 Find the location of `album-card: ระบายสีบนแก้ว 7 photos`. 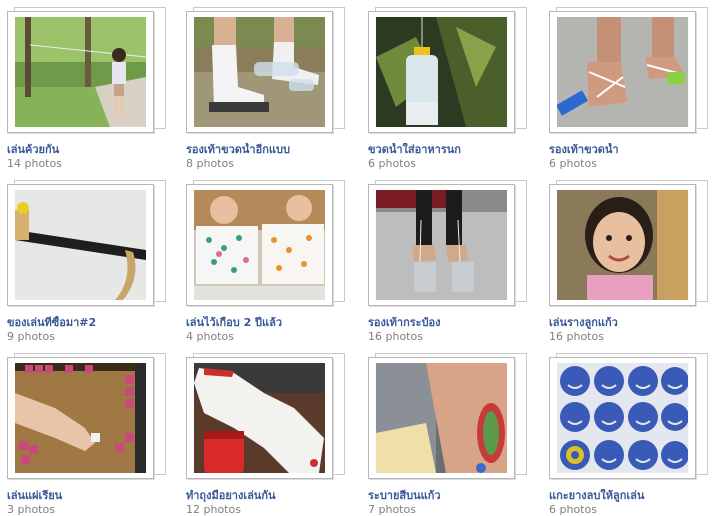

album-card: ระบายสีบนแก้ว 7 photos is located at coordinates (453, 434).